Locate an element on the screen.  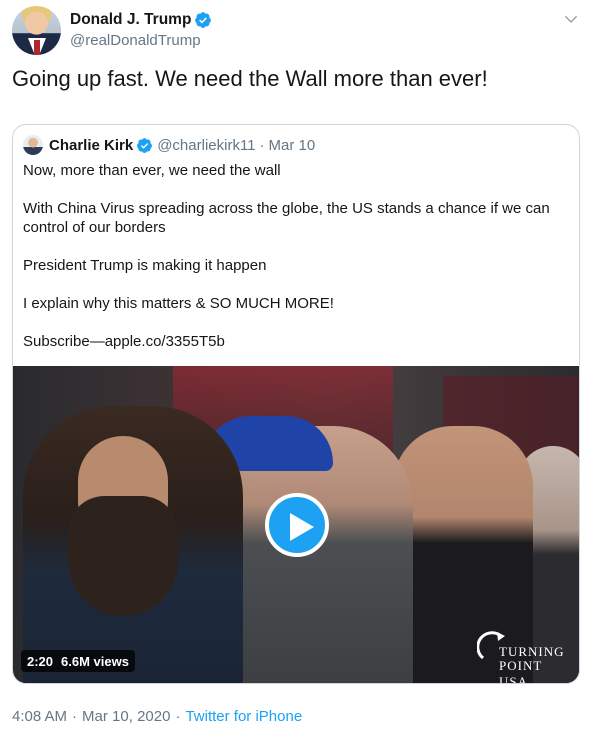
quoted-display-name: Charlie Kirk is located at coordinates (91, 145).